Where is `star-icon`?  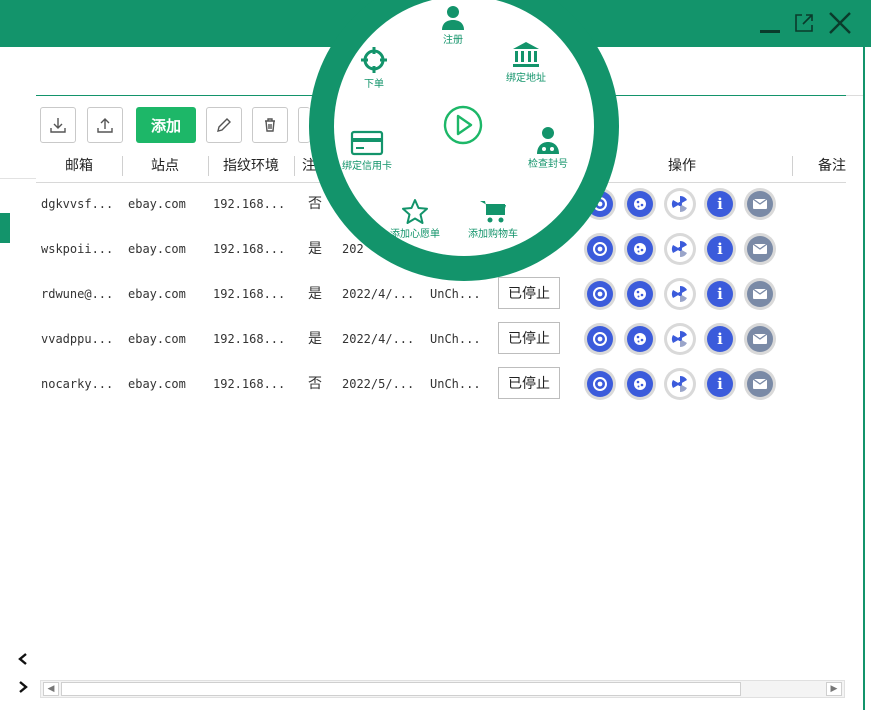
star-icon is located at coordinates (415, 211).